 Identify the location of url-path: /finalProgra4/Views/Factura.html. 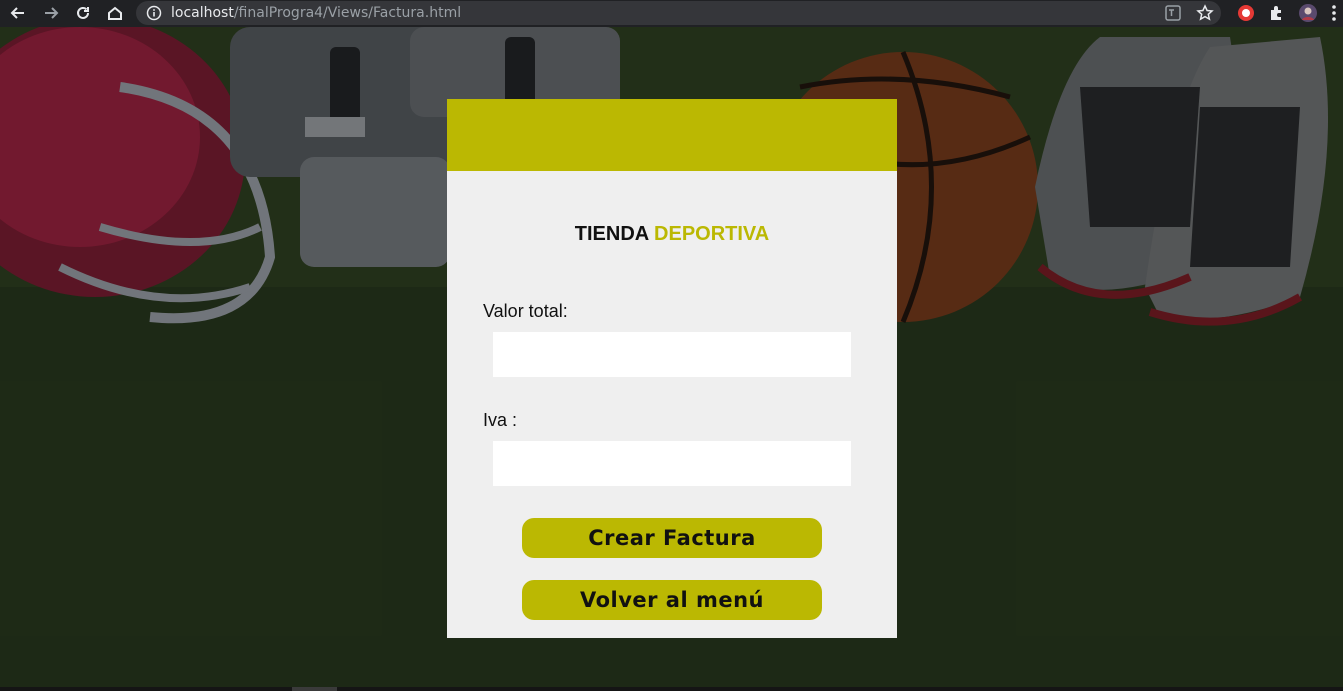
(347, 13).